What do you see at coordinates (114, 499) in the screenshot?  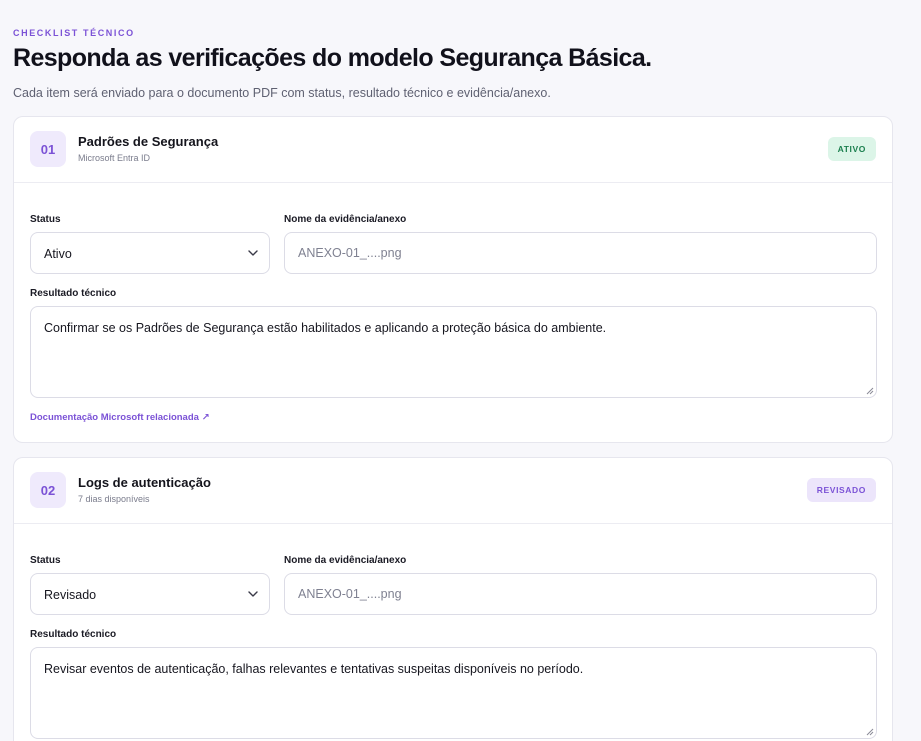 I see `item-subtitle: 7 dias disponíveis` at bounding box center [114, 499].